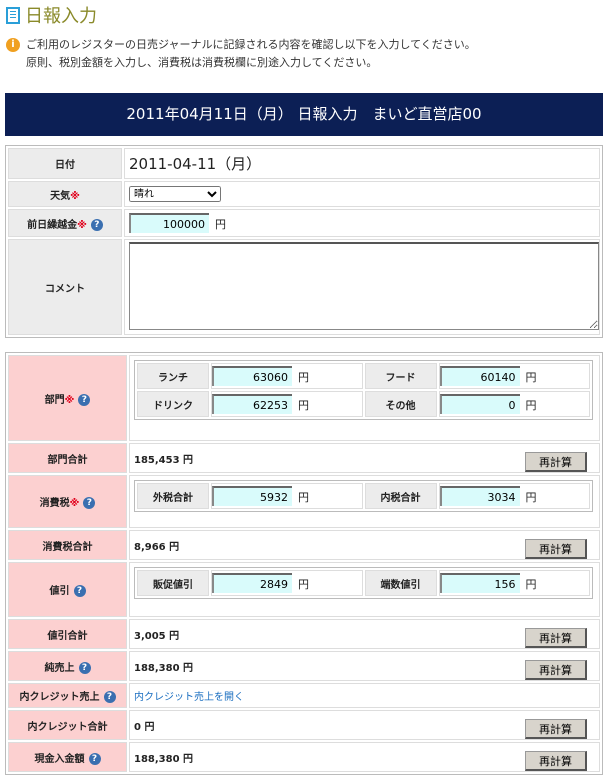  What do you see at coordinates (363, 390) in the screenshot?
I see `dept-inputs: ランチ円 フード円 ドリンク円 その他円` at bounding box center [363, 390].